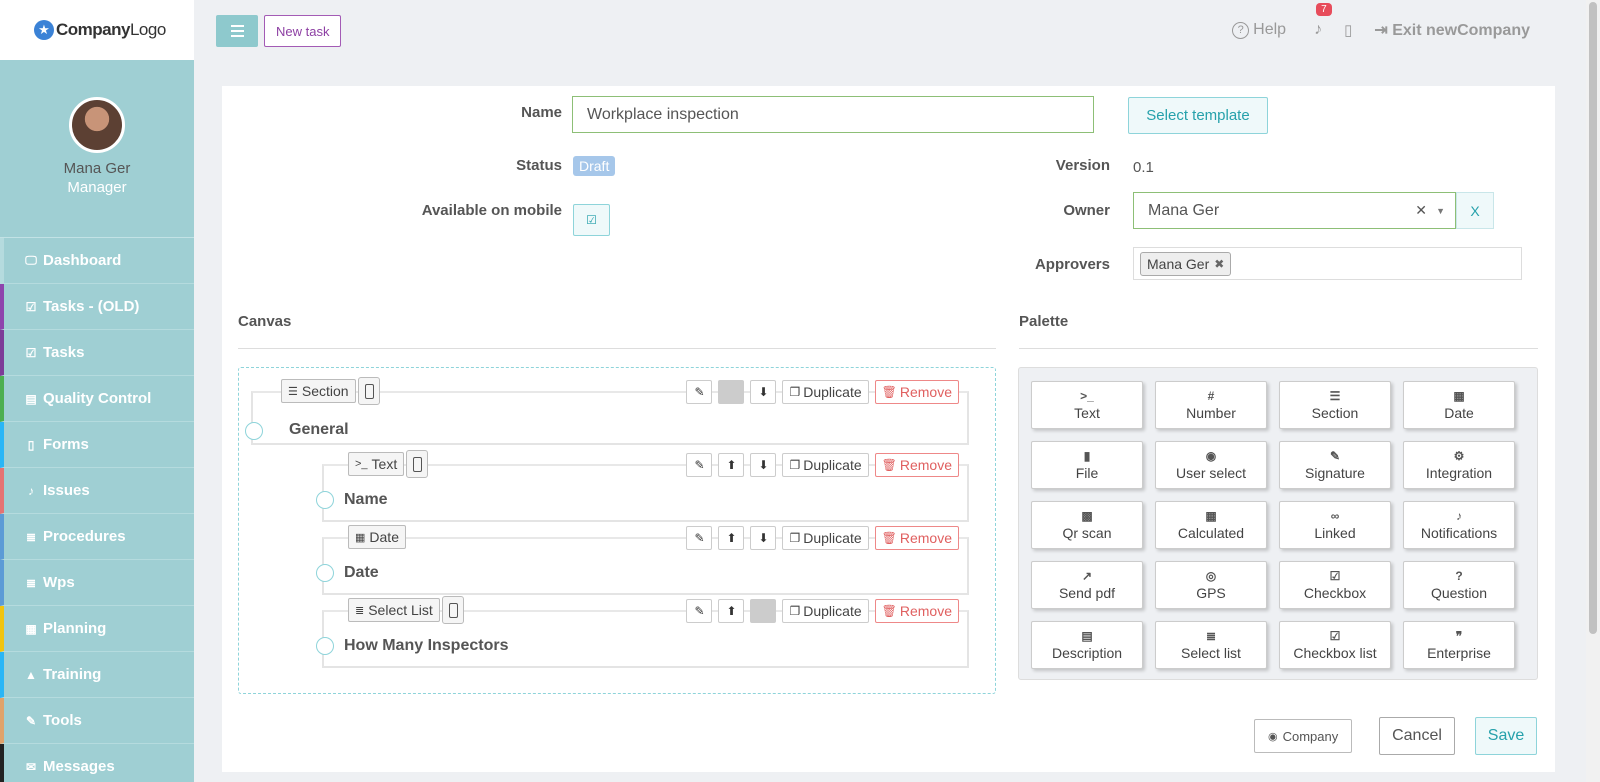 This screenshot has width=1600, height=782. I want to click on palette-item-label: Qr scan, so click(1087, 532).